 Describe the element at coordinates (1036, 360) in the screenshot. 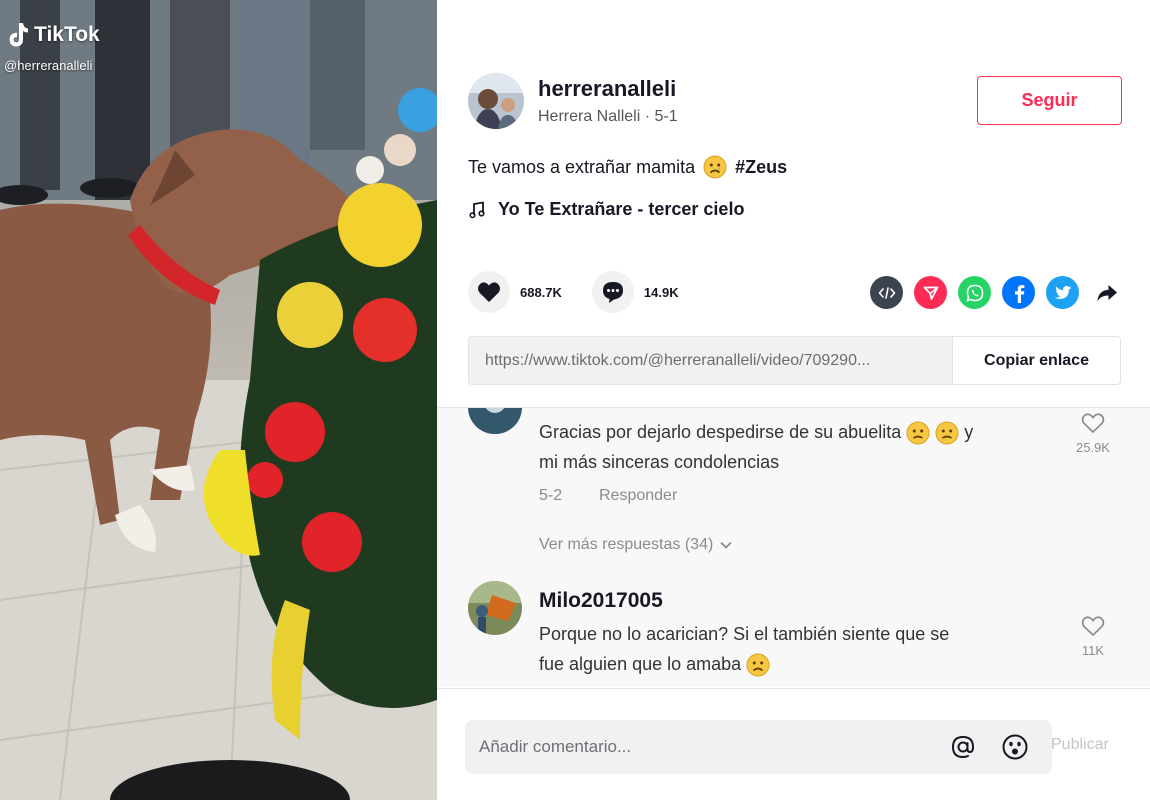

I see `copy-link-button: Copiar enlace` at that location.